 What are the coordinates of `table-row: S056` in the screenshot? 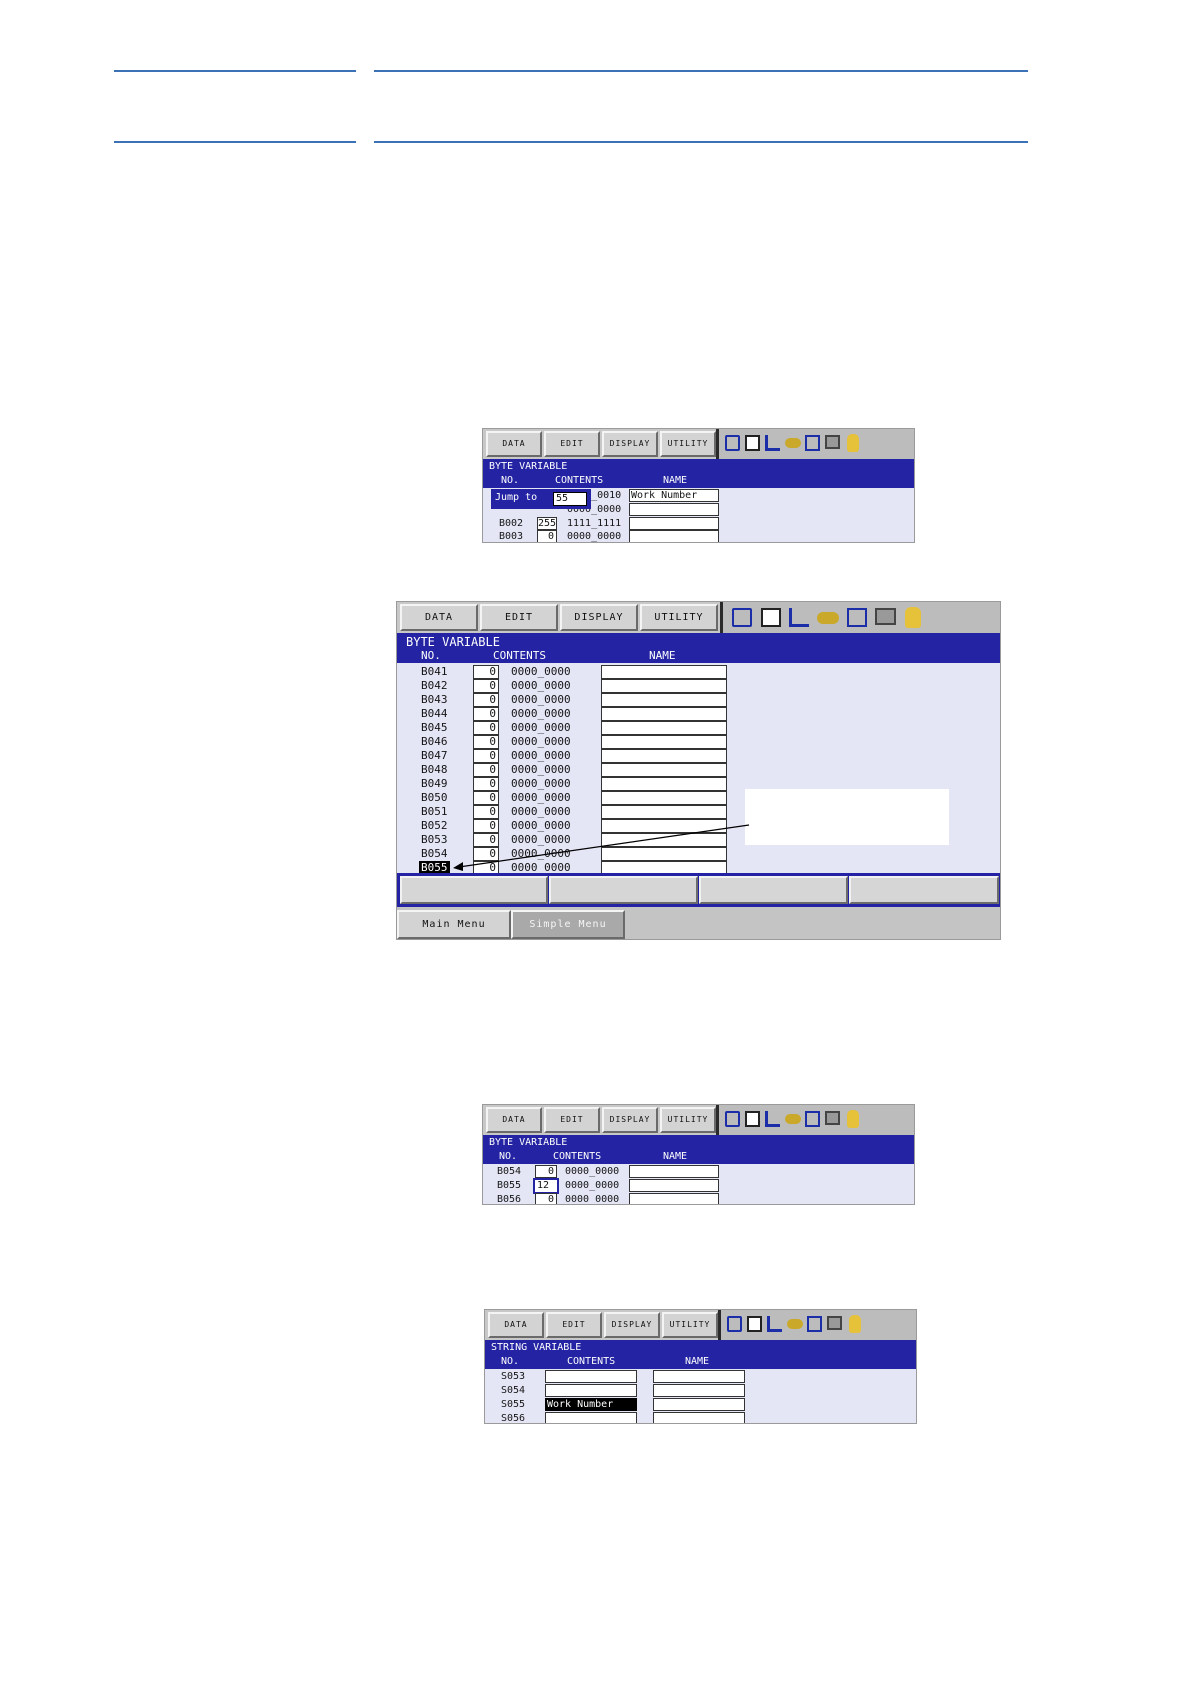 It's located at (700, 1417).